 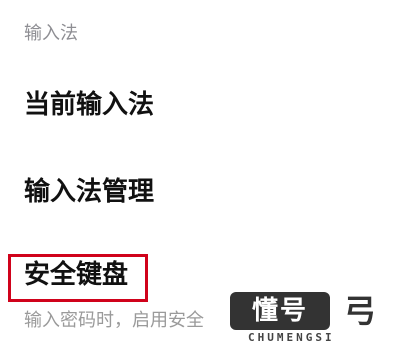 I want to click on secure-keyboard-description: 输入密码时，启用安全, so click(x=114, y=320).